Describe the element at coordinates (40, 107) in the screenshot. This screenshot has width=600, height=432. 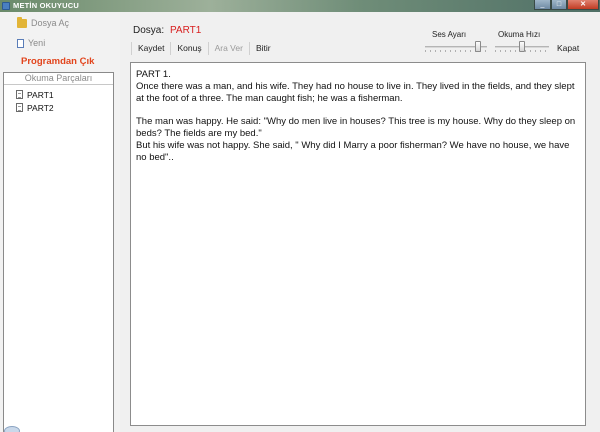
I see `part-label: PART2` at that location.